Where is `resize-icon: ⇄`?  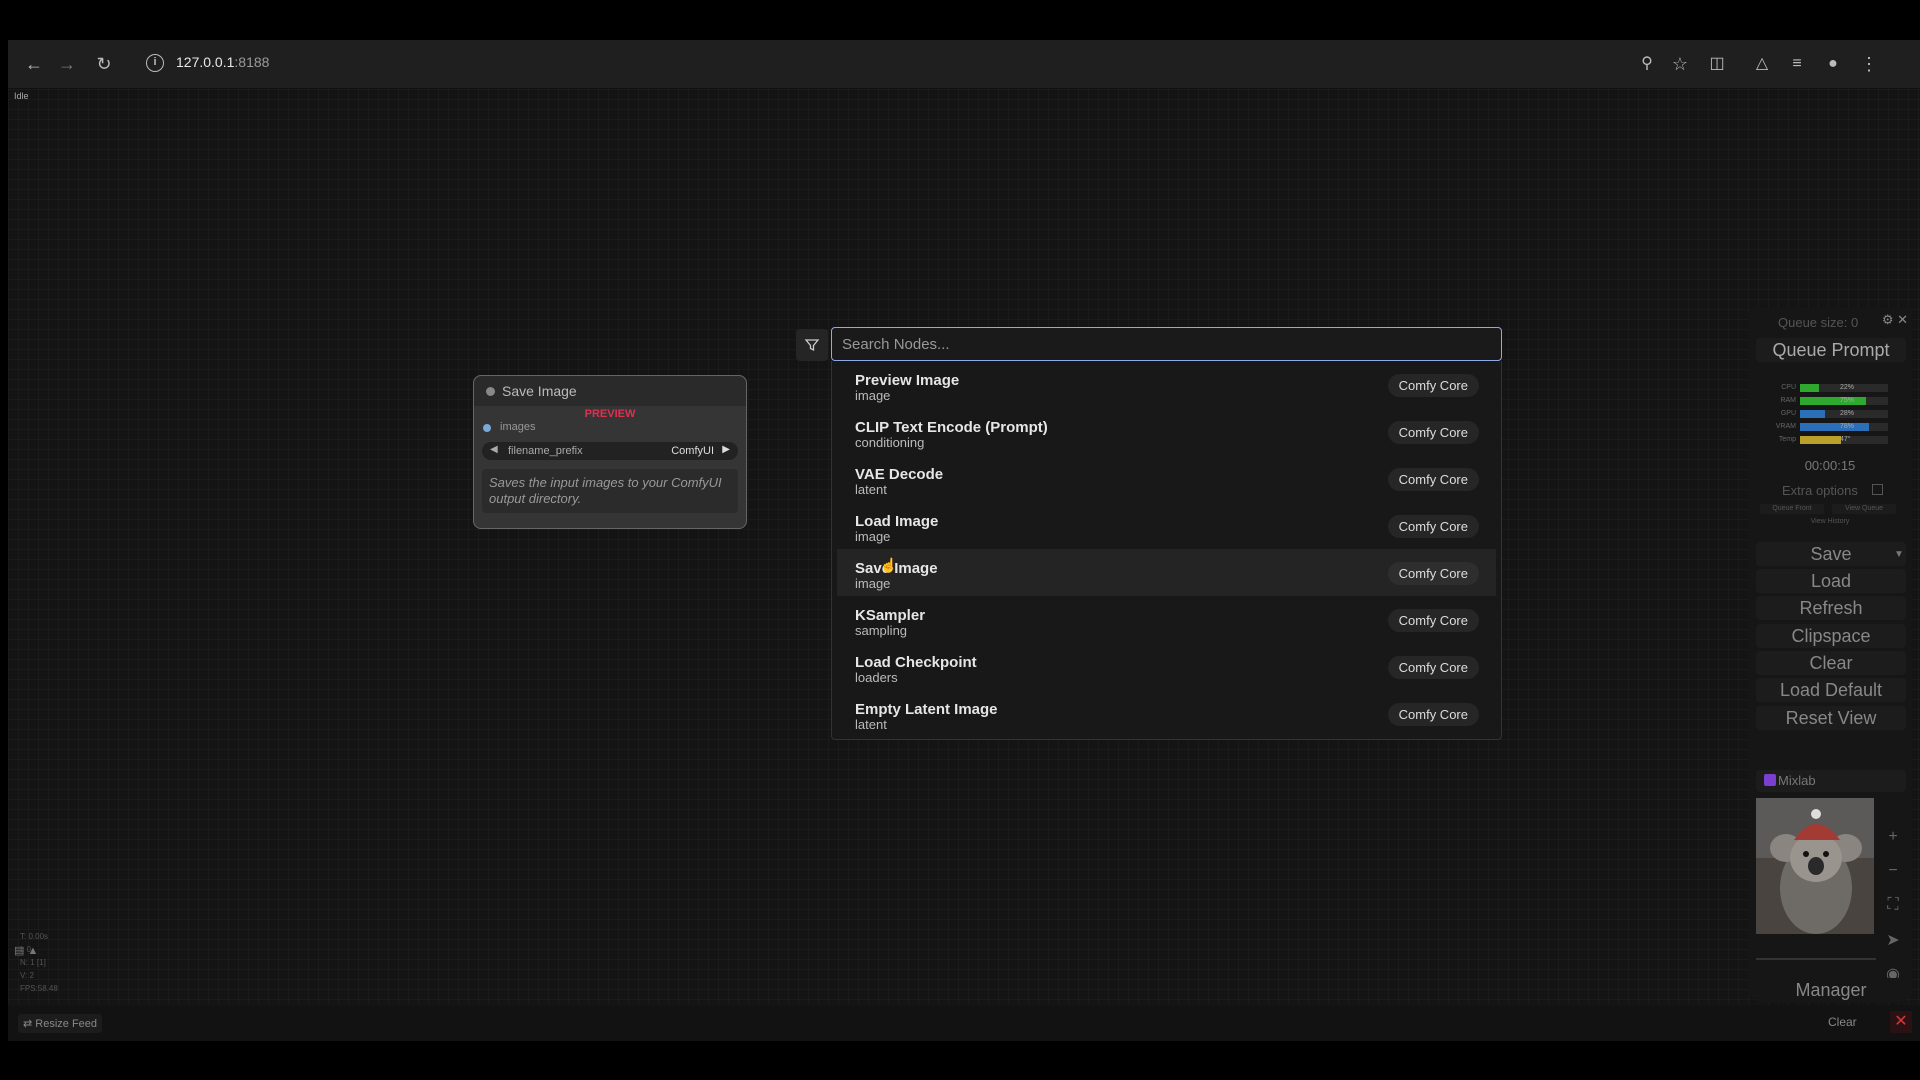
resize-icon: ⇄ is located at coordinates (28, 1024).